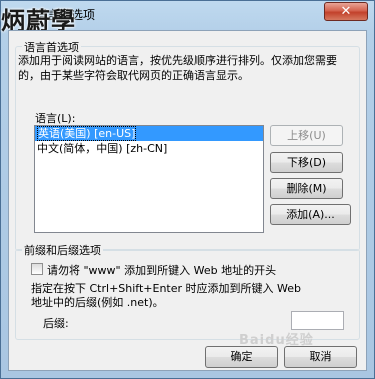 The width and height of the screenshot is (375, 379). What do you see at coordinates (87, 133) in the screenshot?
I see `list-item-label: 英语(美国) [en-US]` at bounding box center [87, 133].